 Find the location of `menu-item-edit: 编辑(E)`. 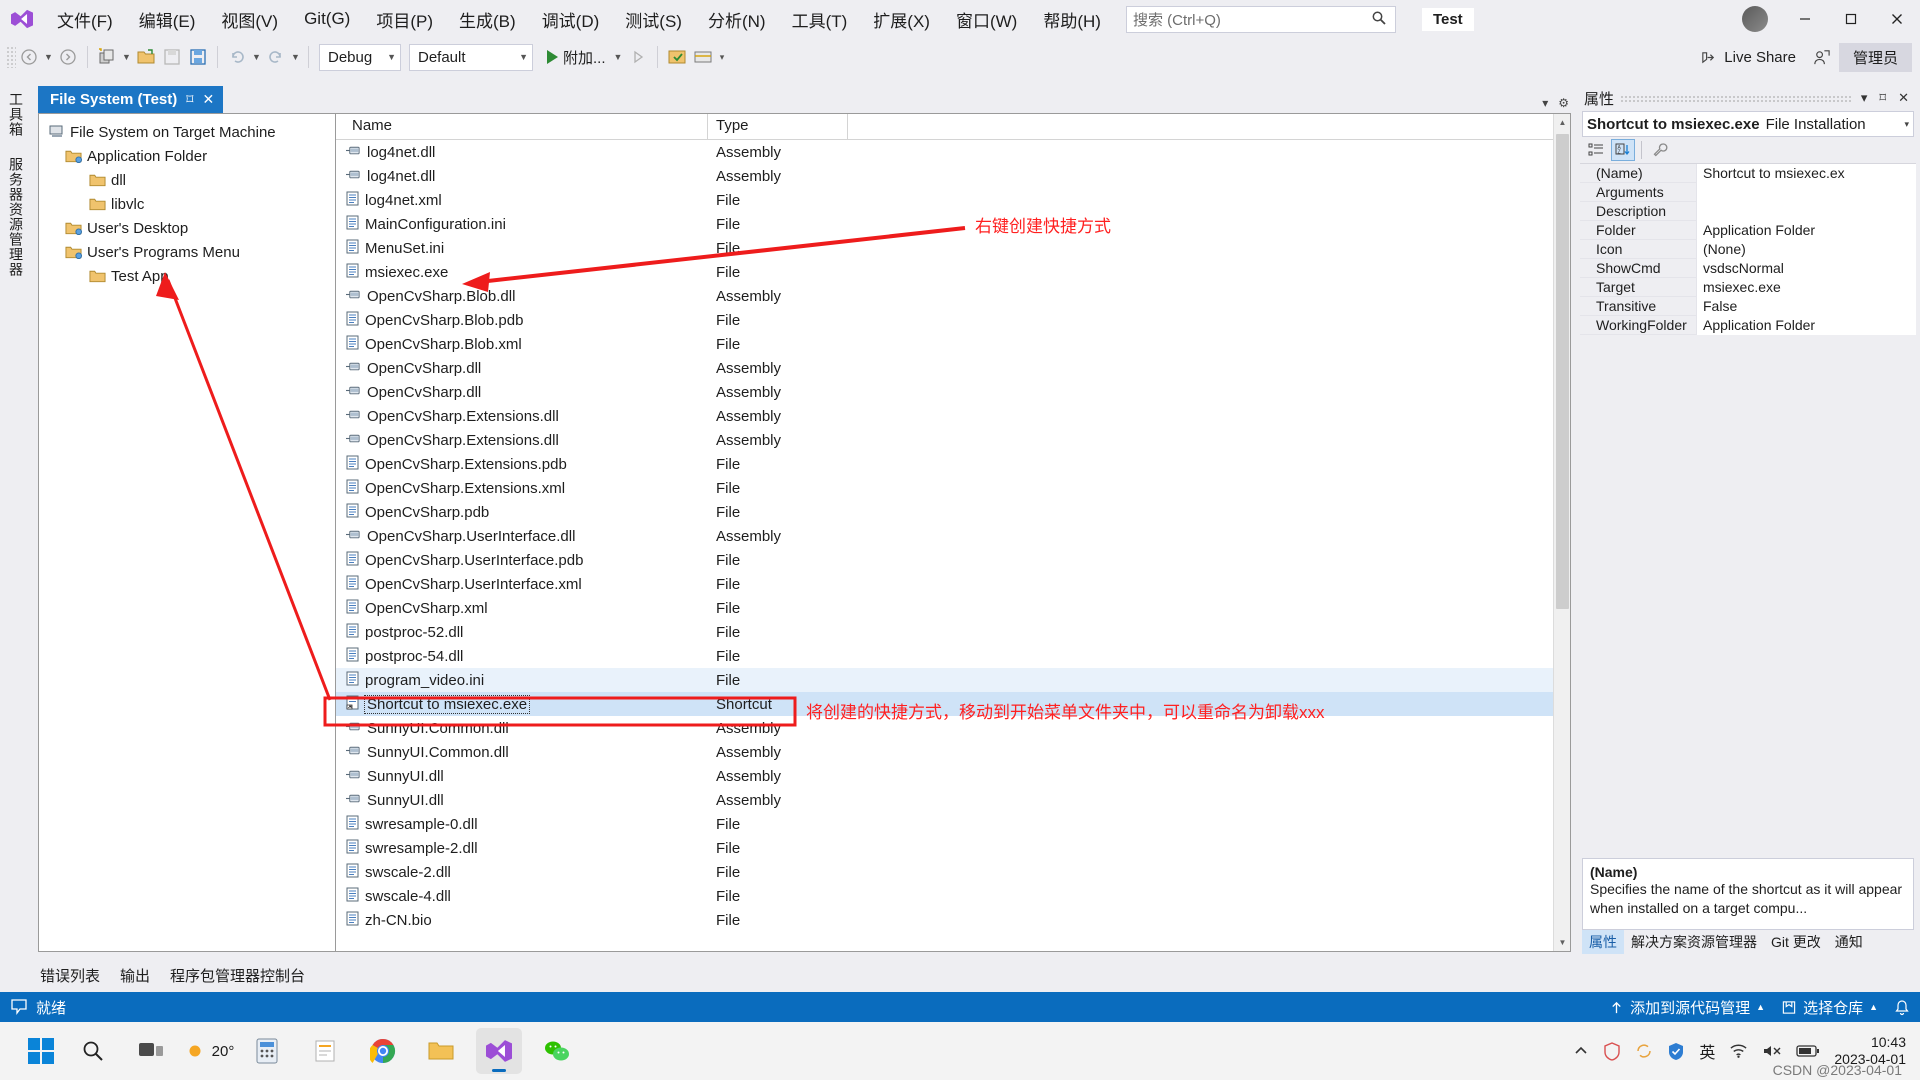

menu-item-edit: 编辑(E) is located at coordinates (167, 19).